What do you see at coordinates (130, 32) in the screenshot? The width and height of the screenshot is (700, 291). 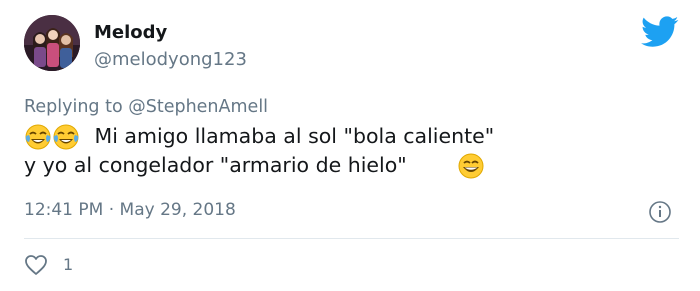 I see `display-name: Melody` at bounding box center [130, 32].